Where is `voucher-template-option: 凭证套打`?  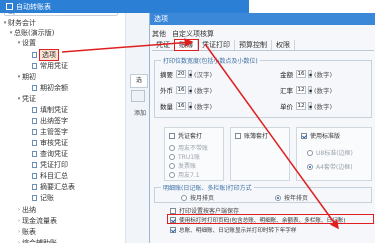
voucher-template-option: 凭证套打 is located at coordinates (185, 135).